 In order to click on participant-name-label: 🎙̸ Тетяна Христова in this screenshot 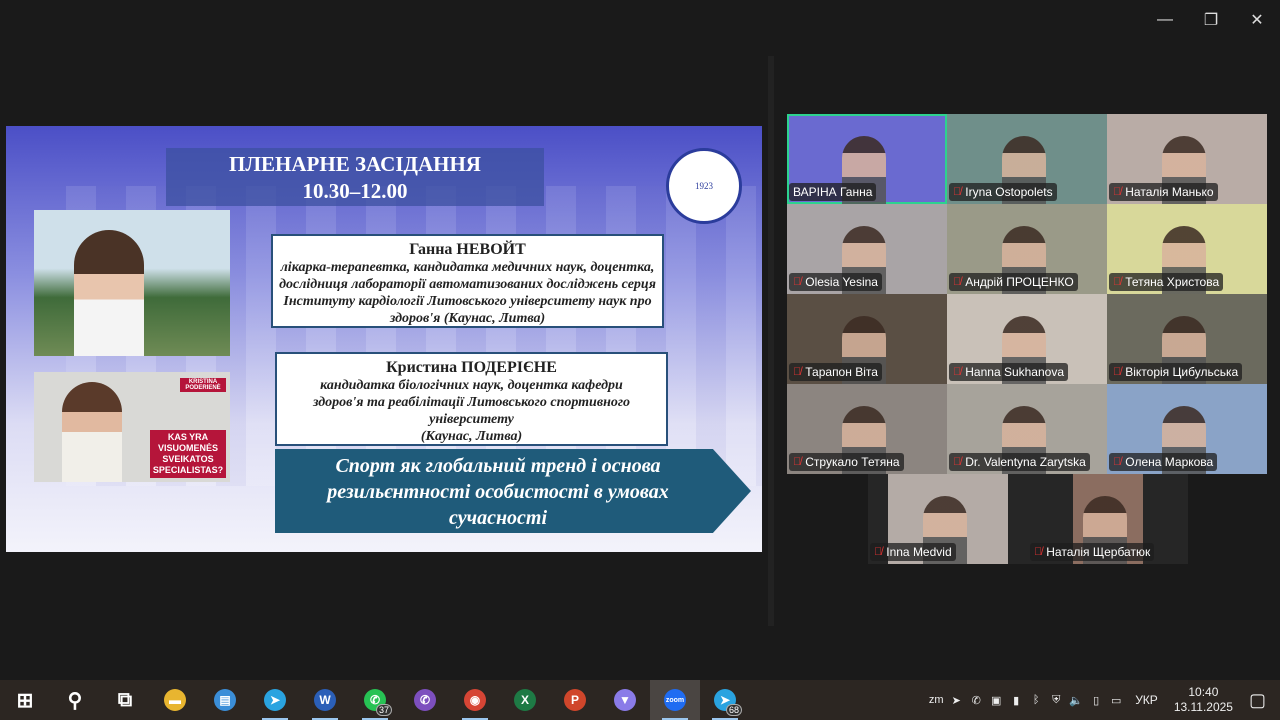, I will do `click(1166, 282)`.